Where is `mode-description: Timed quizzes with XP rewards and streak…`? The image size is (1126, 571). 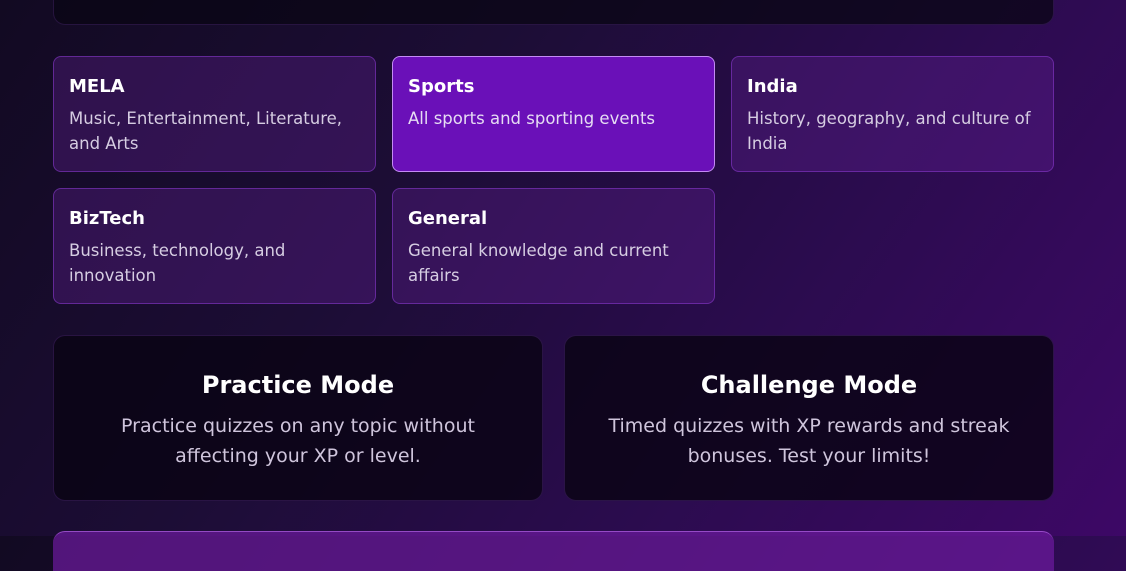
mode-description: Timed quizzes with XP rewards and streak… is located at coordinates (809, 441).